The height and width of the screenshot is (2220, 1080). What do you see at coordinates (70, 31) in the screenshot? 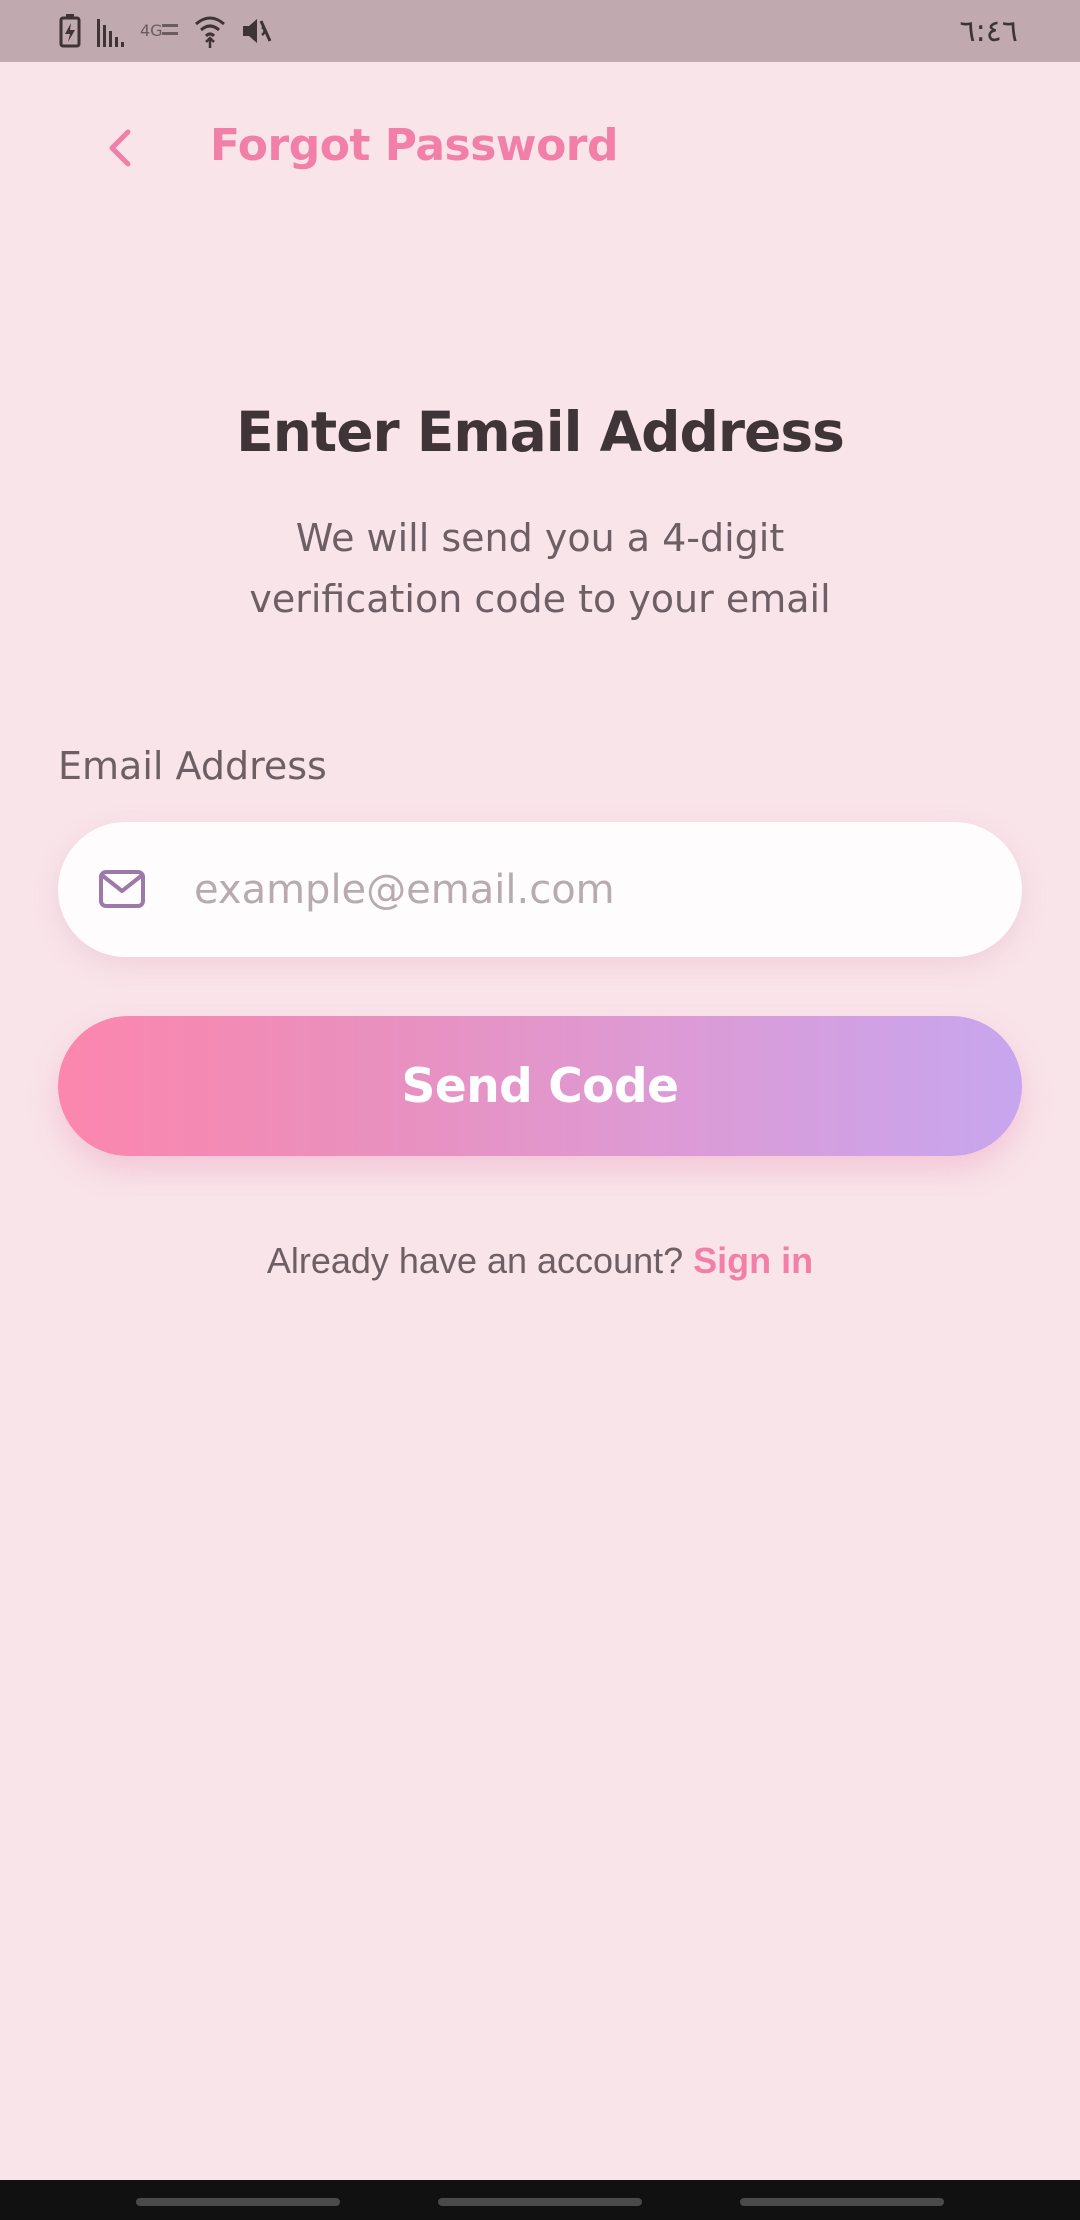
I see `battery-icon` at bounding box center [70, 31].